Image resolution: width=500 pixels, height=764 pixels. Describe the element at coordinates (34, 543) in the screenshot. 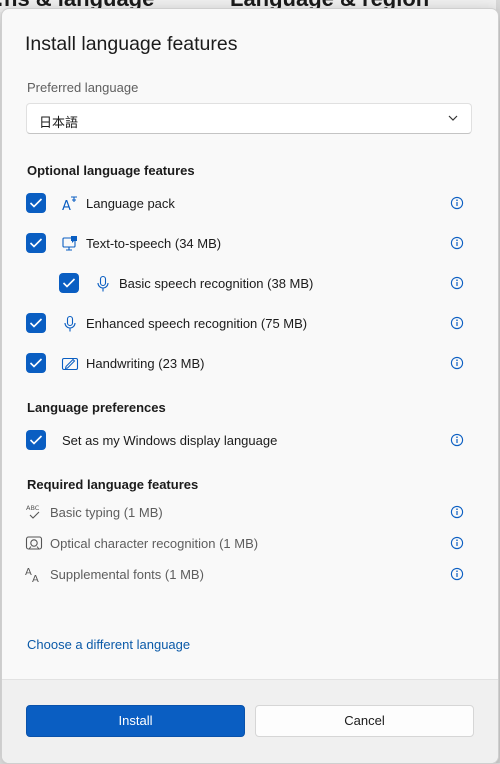

I see `ocr-icon` at that location.